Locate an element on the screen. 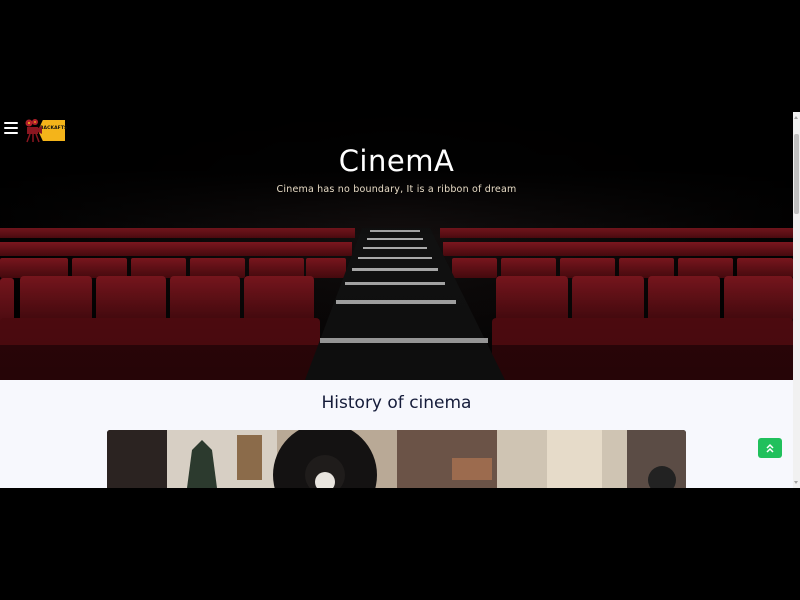 The width and height of the screenshot is (800, 600). scrollbar-thumb is located at coordinates (796, 174).